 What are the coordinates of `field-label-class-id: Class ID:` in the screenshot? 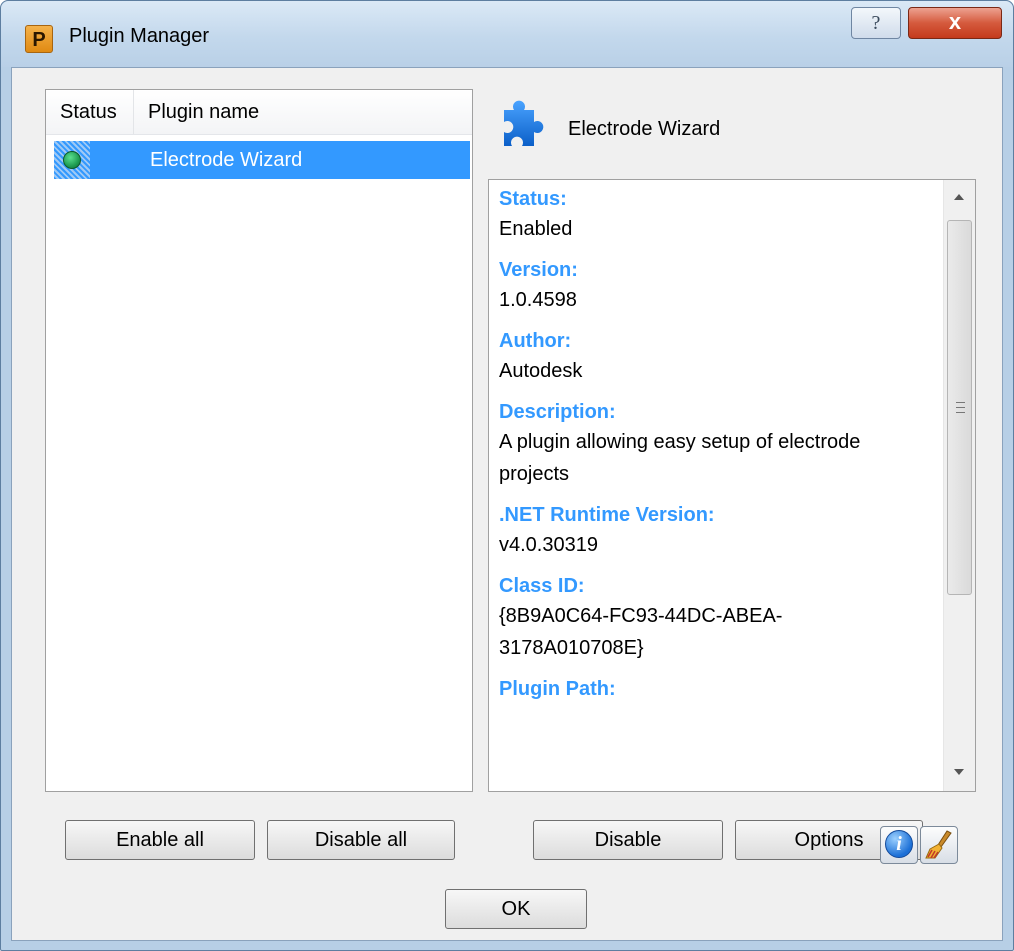 It's located at (542, 586).